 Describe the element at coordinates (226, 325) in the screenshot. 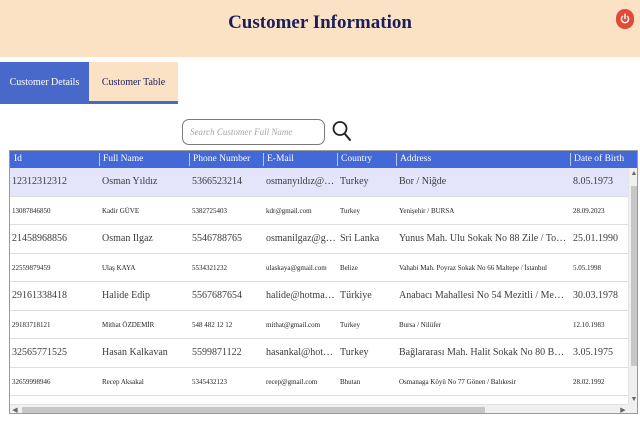

I see `cell-phone-number: 548 482 12 12` at that location.